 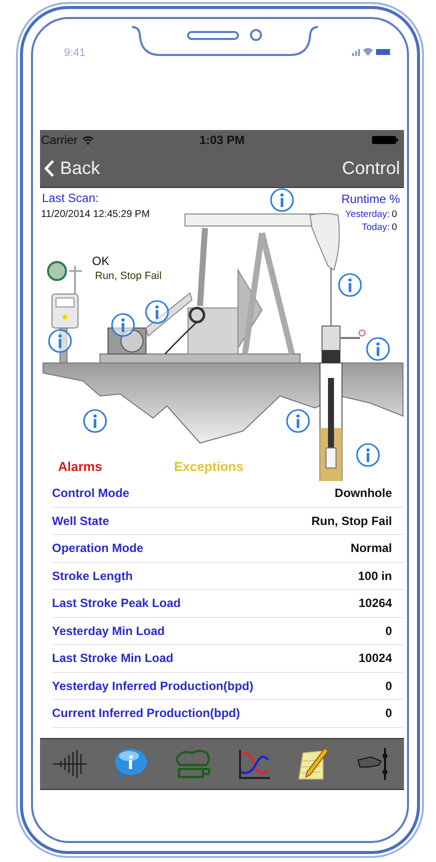 I want to click on back-button: Back, so click(x=72, y=168).